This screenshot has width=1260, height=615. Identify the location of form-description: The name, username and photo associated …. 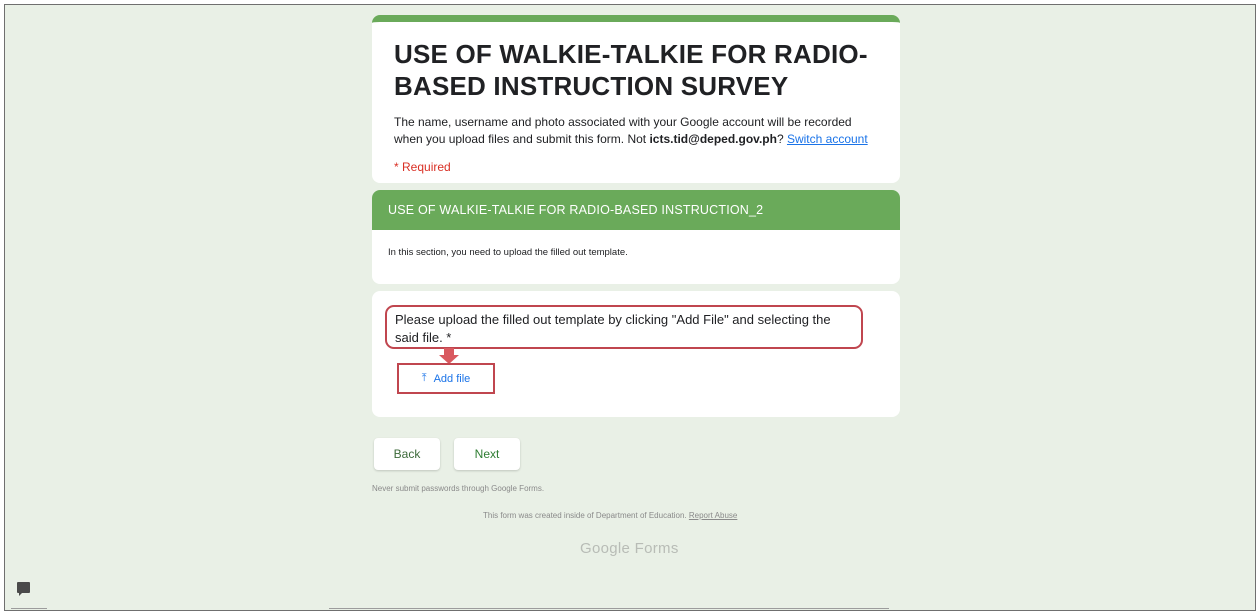
(636, 131).